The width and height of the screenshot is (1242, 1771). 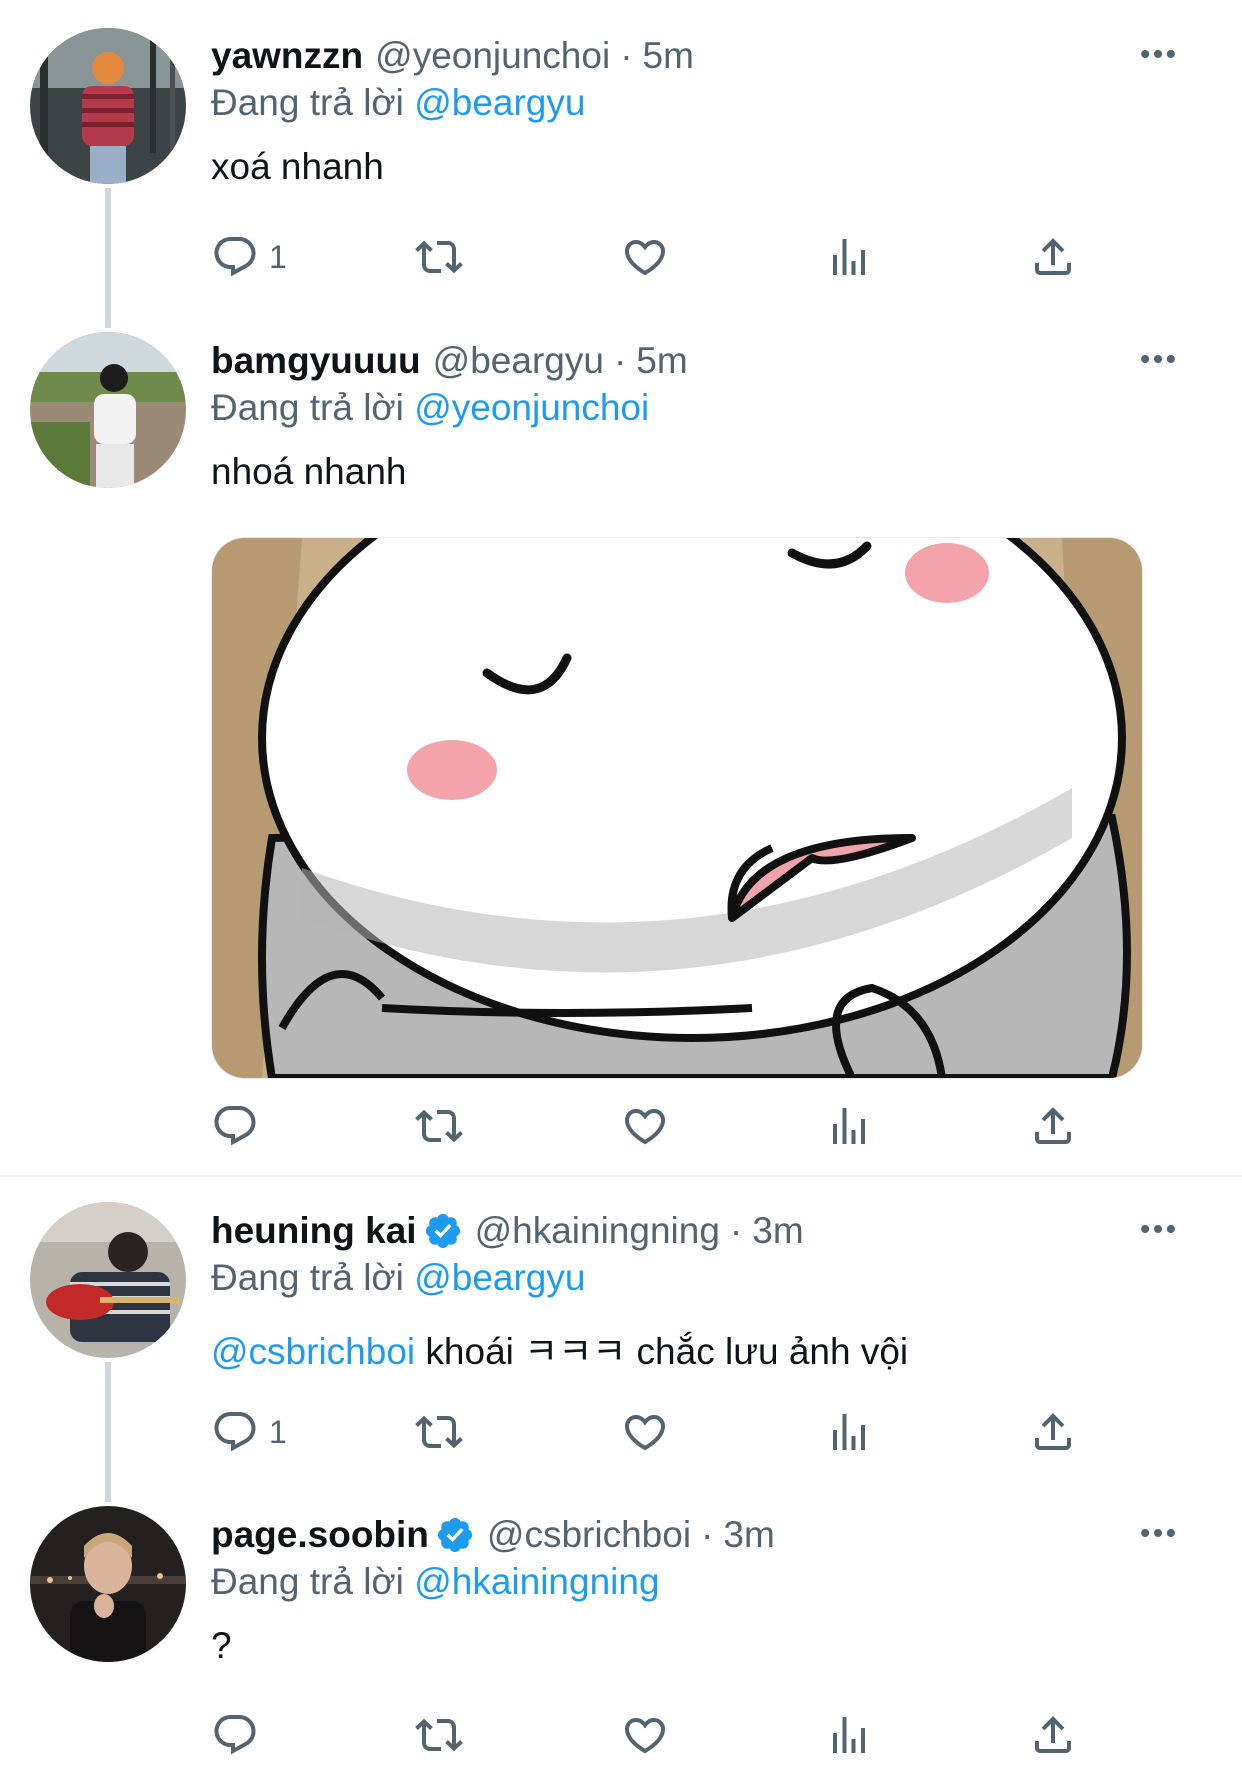 I want to click on tweet-text: nhoá nhanh, so click(x=309, y=471).